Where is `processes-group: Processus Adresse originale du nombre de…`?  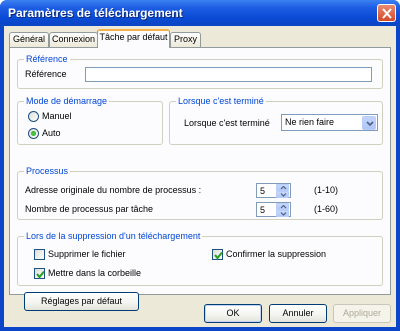 processes-group: Processus Adresse originale du nombre de… is located at coordinates (200, 193).